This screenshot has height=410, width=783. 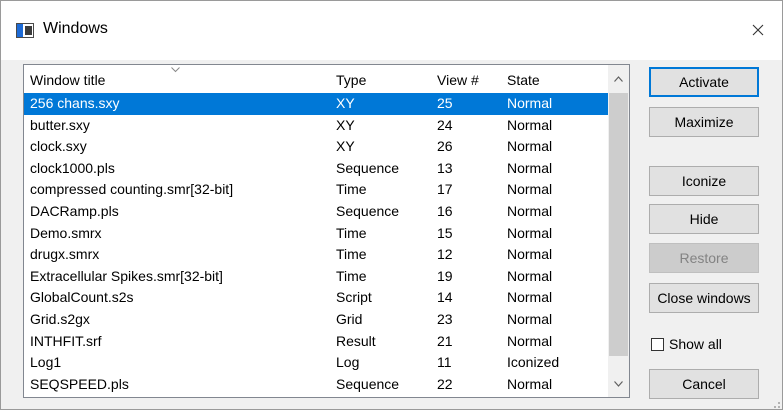 I want to click on vertical-scrollbar, so click(x=618, y=231).